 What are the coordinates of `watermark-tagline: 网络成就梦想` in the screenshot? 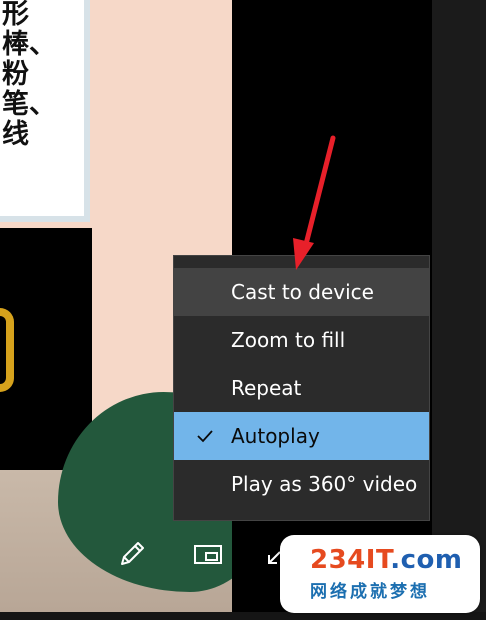 It's located at (370, 592).